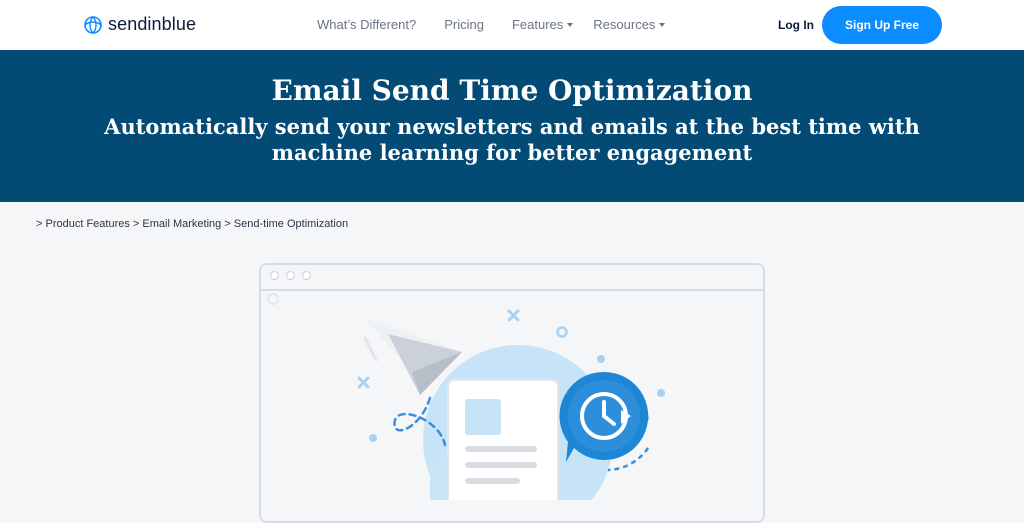 The height and width of the screenshot is (523, 1024). I want to click on email-document-icon, so click(494, 439).